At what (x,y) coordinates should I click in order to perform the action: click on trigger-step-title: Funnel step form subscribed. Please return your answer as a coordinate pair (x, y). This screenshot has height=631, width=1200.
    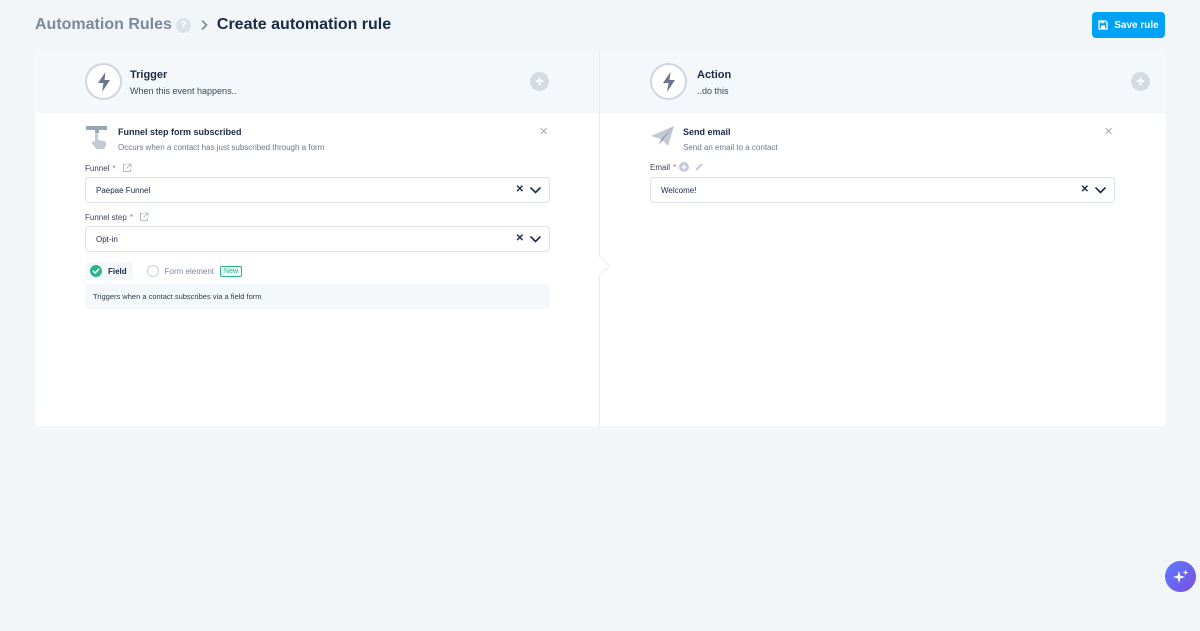
    Looking at the image, I should click on (180, 132).